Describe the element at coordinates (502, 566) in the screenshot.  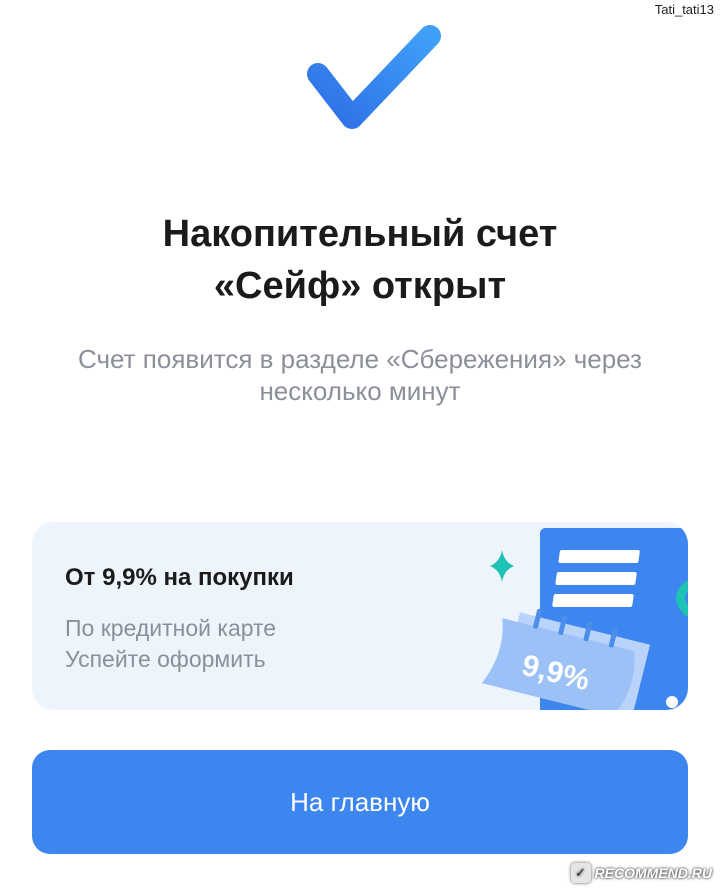
I see `sparkle-icon` at that location.